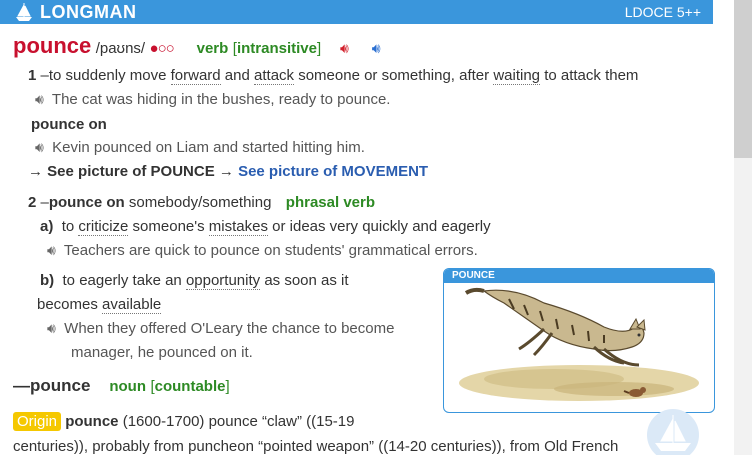 The width and height of the screenshot is (752, 455). Describe the element at coordinates (86, 202) in the screenshot. I see `phrasal-verb-headword: pounce on` at that location.